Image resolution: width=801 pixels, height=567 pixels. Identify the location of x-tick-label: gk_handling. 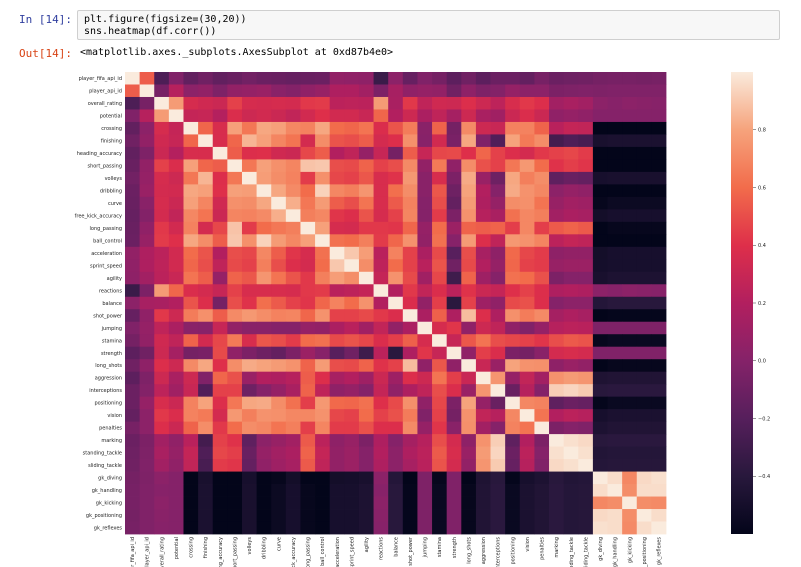
(616, 552).